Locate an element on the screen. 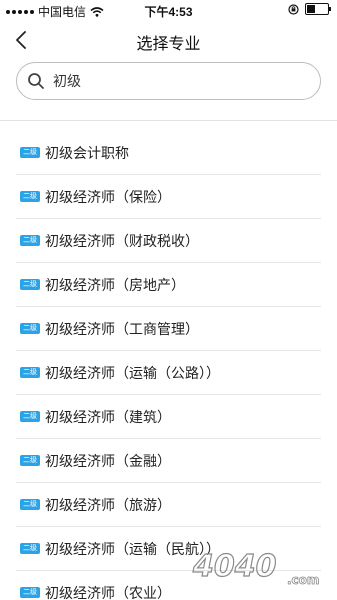 The image size is (337, 600). list-item: 二级 初级经济师（财政税收） is located at coordinates (168, 241).